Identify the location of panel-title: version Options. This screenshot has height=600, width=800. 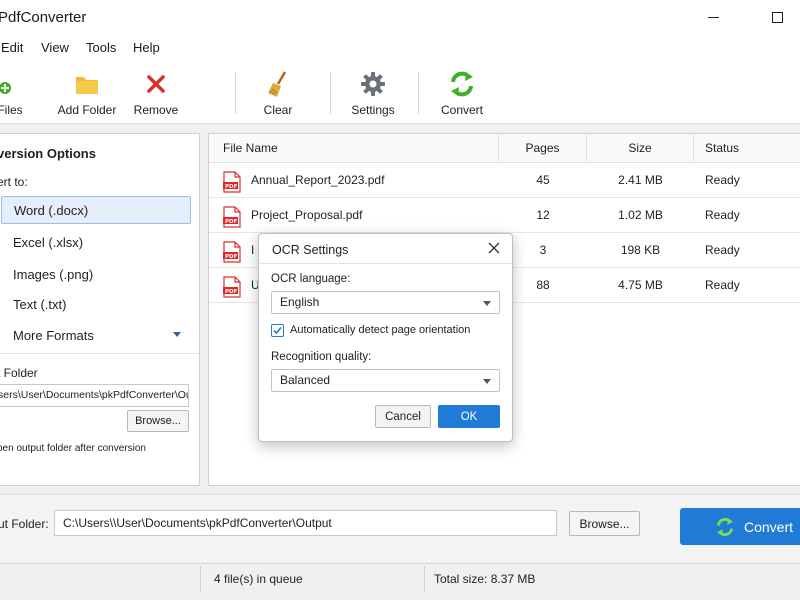
(48, 153).